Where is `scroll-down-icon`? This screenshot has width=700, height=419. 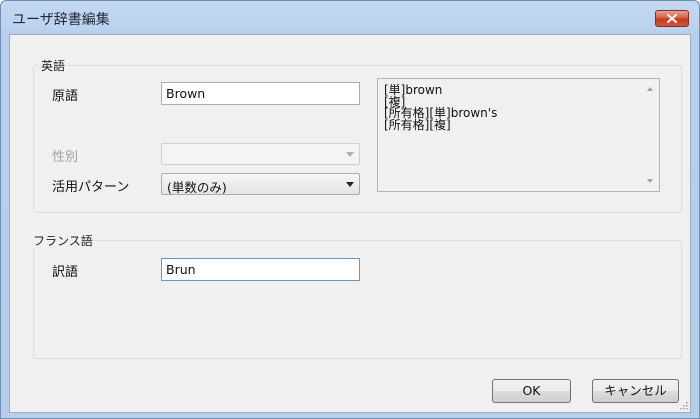 scroll-down-icon is located at coordinates (650, 181).